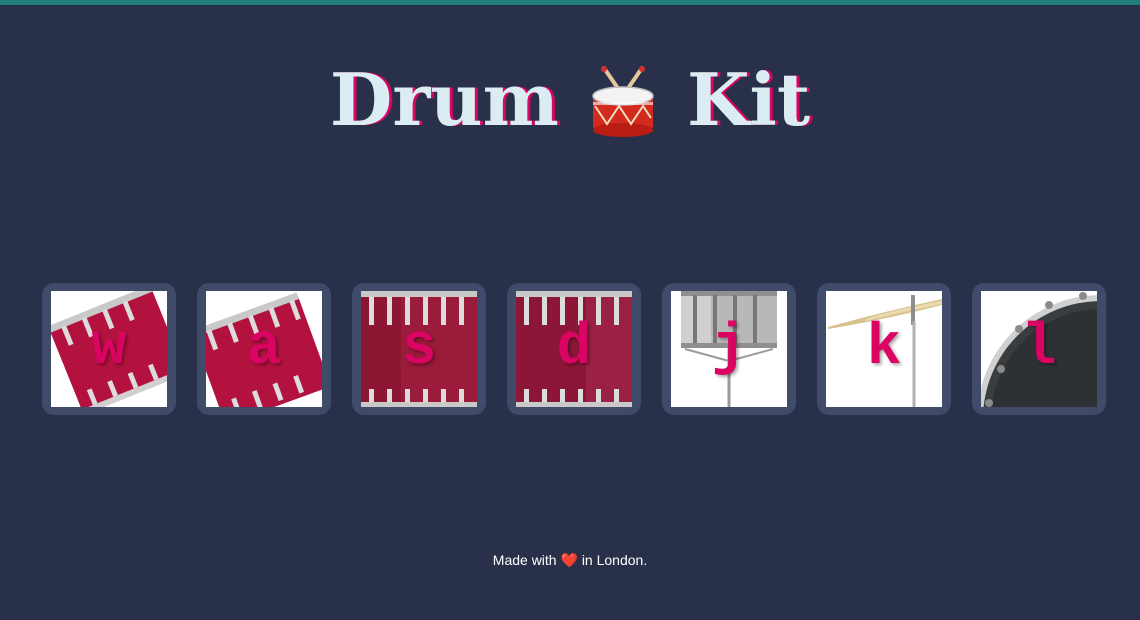 The width and height of the screenshot is (1140, 620). I want to click on drum-button-w: w, so click(109, 349).